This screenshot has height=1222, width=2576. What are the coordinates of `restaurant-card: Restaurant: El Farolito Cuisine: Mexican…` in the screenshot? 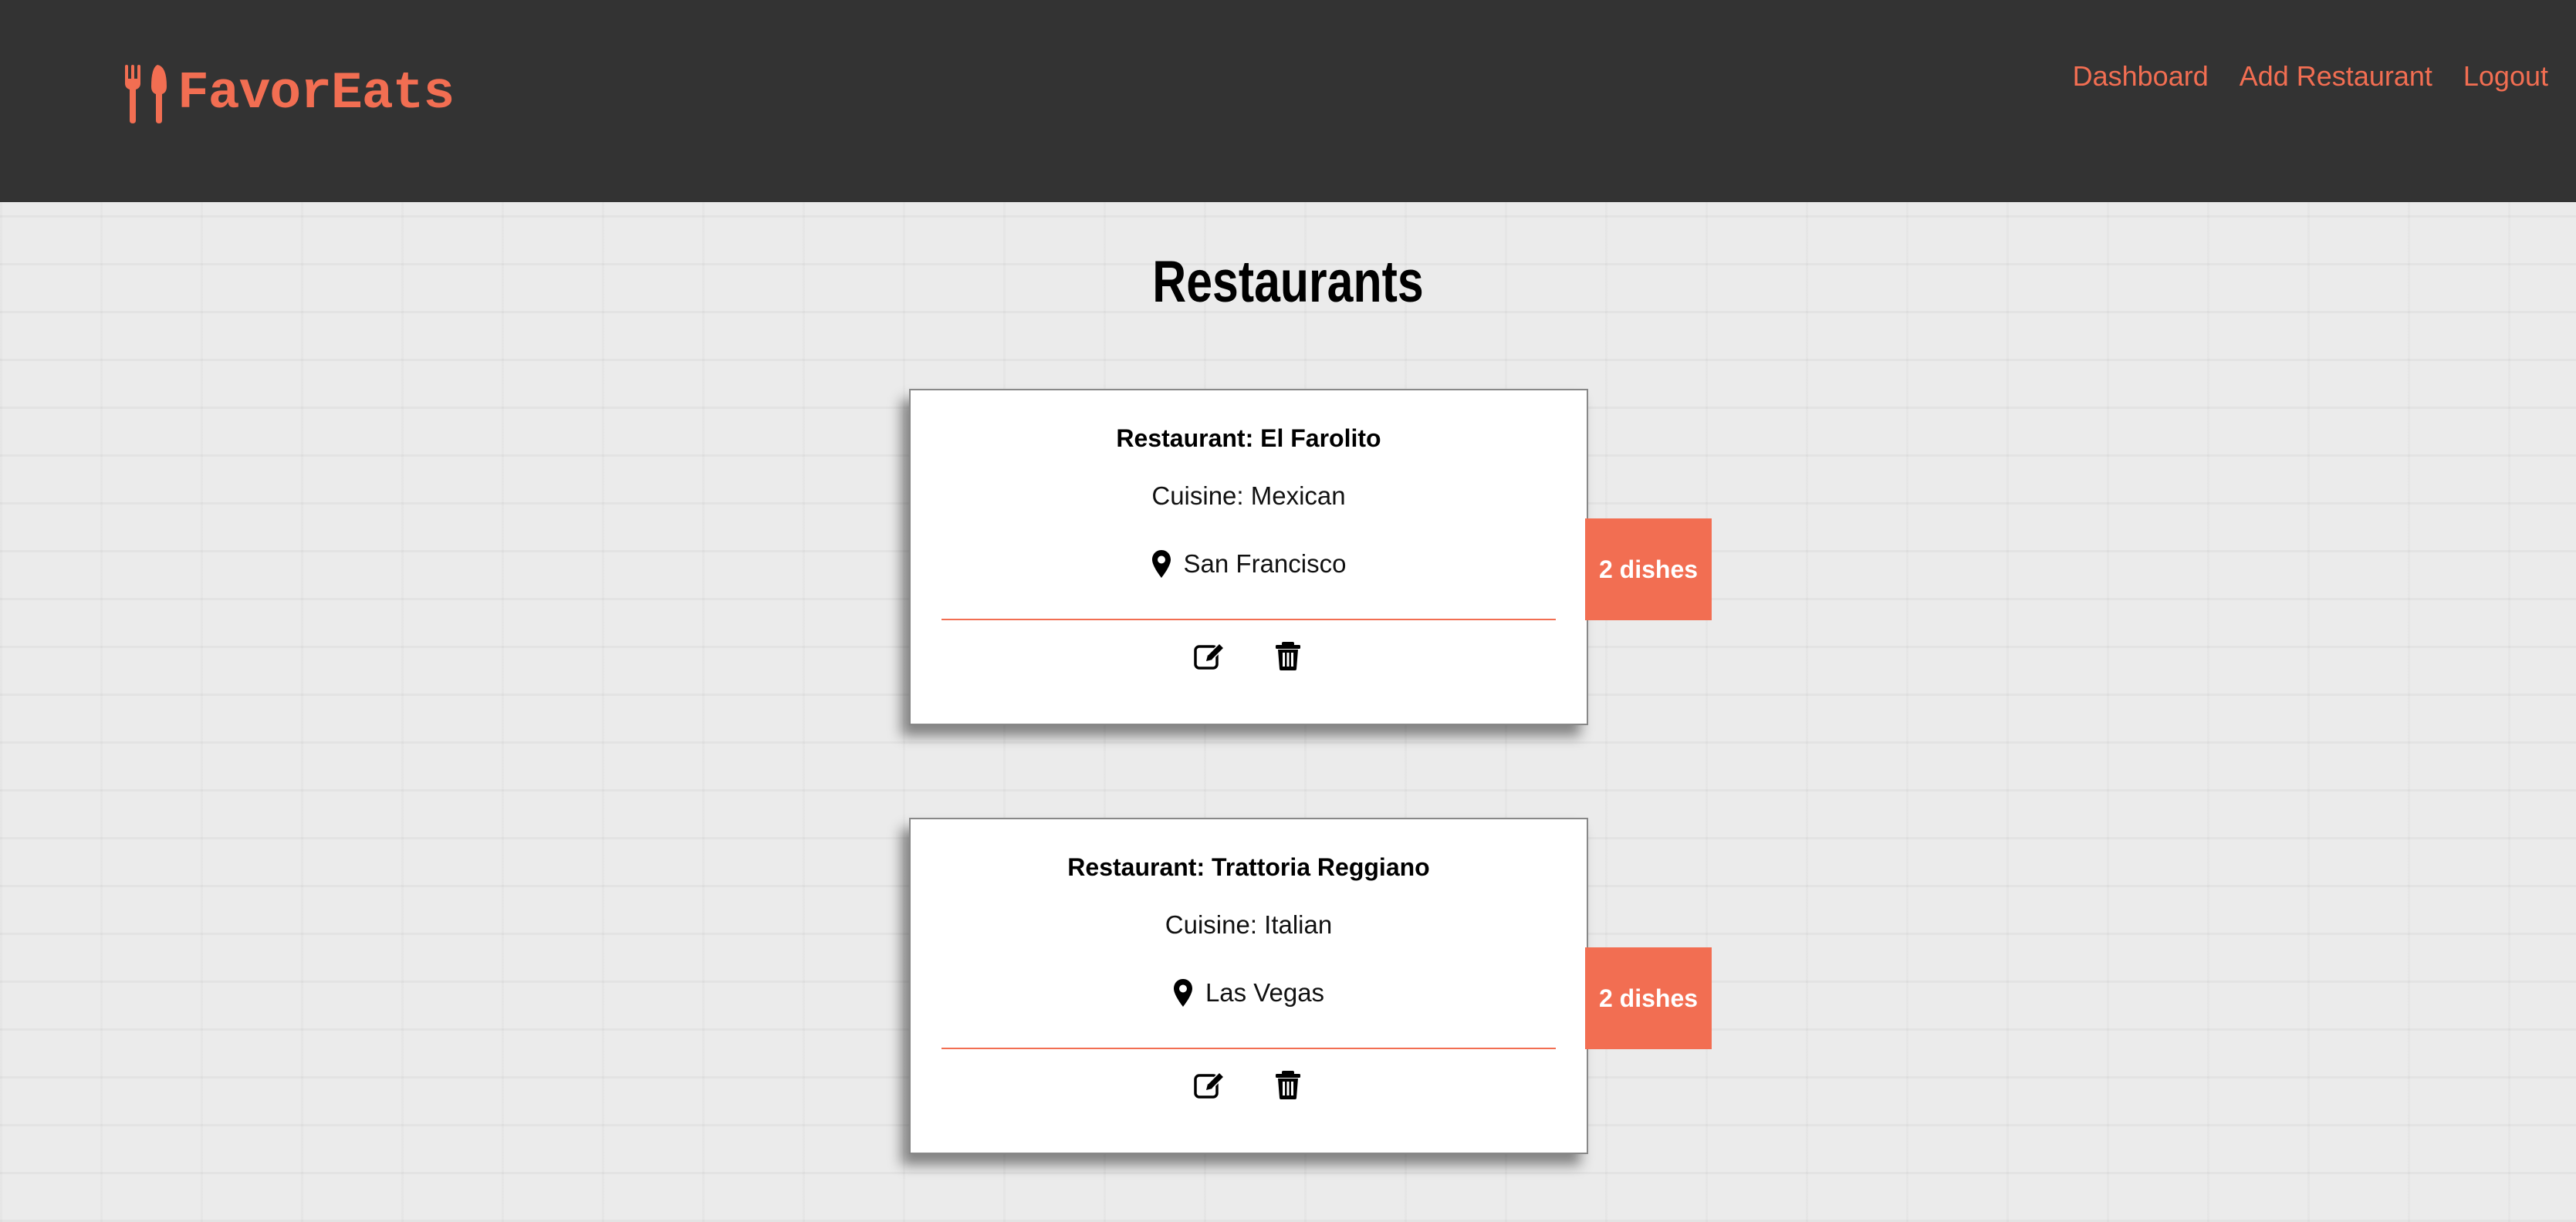 It's located at (1248, 557).